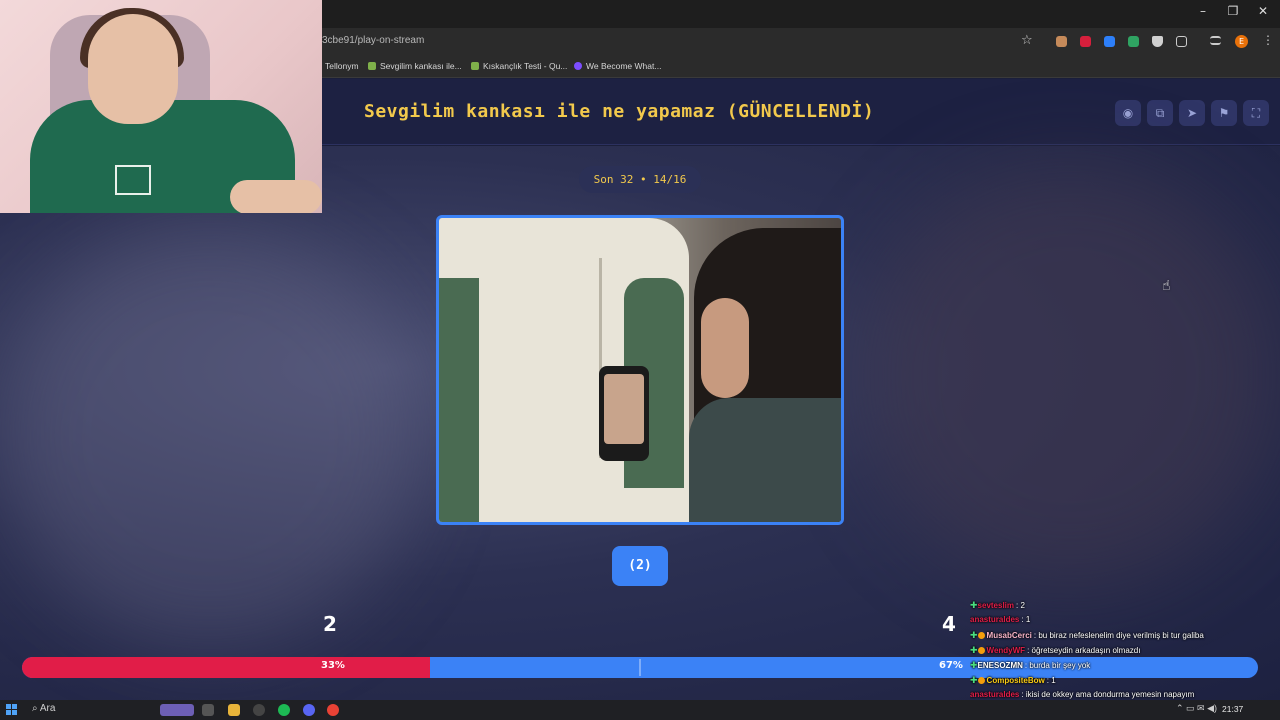 The width and height of the screenshot is (1280, 720). Describe the element at coordinates (36, 708) in the screenshot. I see `search-icon: ⌕` at that location.